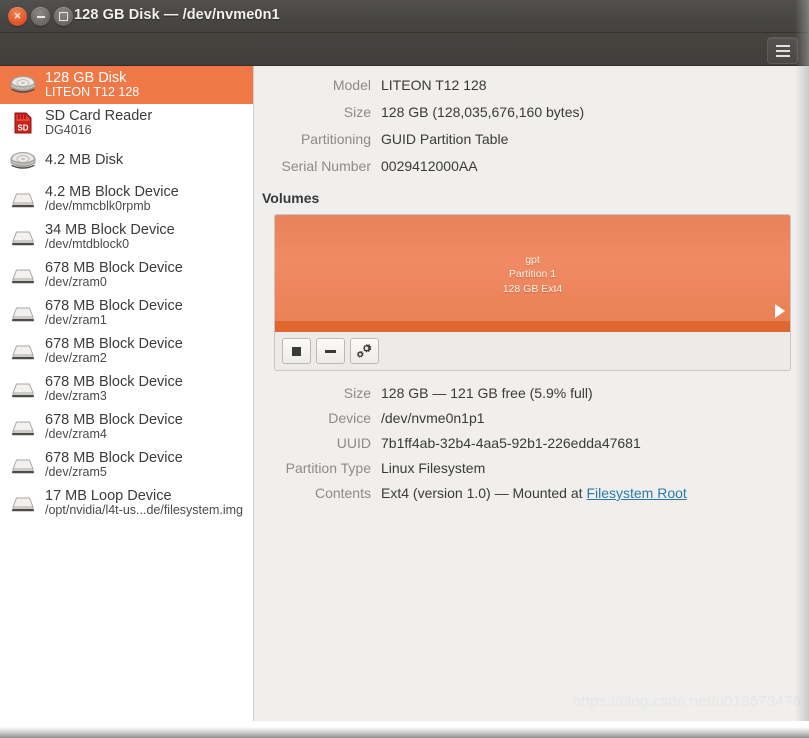  What do you see at coordinates (364, 351) in the screenshot?
I see `more-actions-button` at bounding box center [364, 351].